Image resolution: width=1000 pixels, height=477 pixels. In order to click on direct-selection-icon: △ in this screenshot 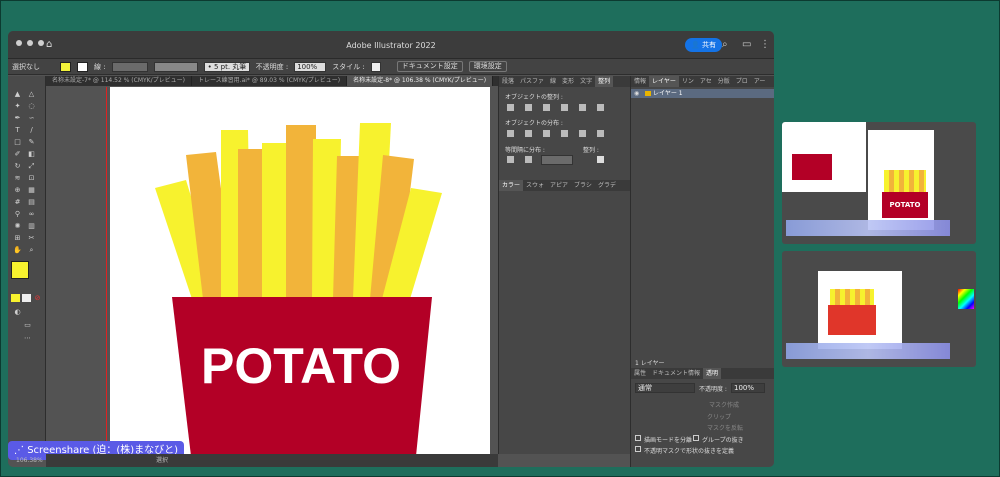, I will do `click(31, 94)`.